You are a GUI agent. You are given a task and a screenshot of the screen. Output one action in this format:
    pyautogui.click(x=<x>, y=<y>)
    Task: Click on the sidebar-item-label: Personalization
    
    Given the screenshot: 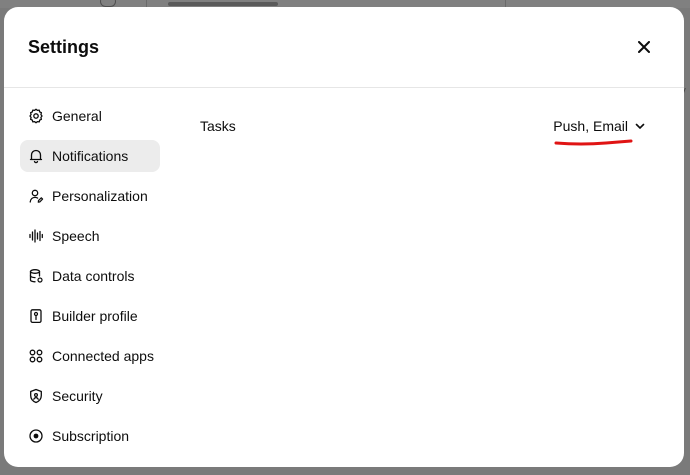 What is the action you would take?
    pyautogui.click(x=100, y=196)
    